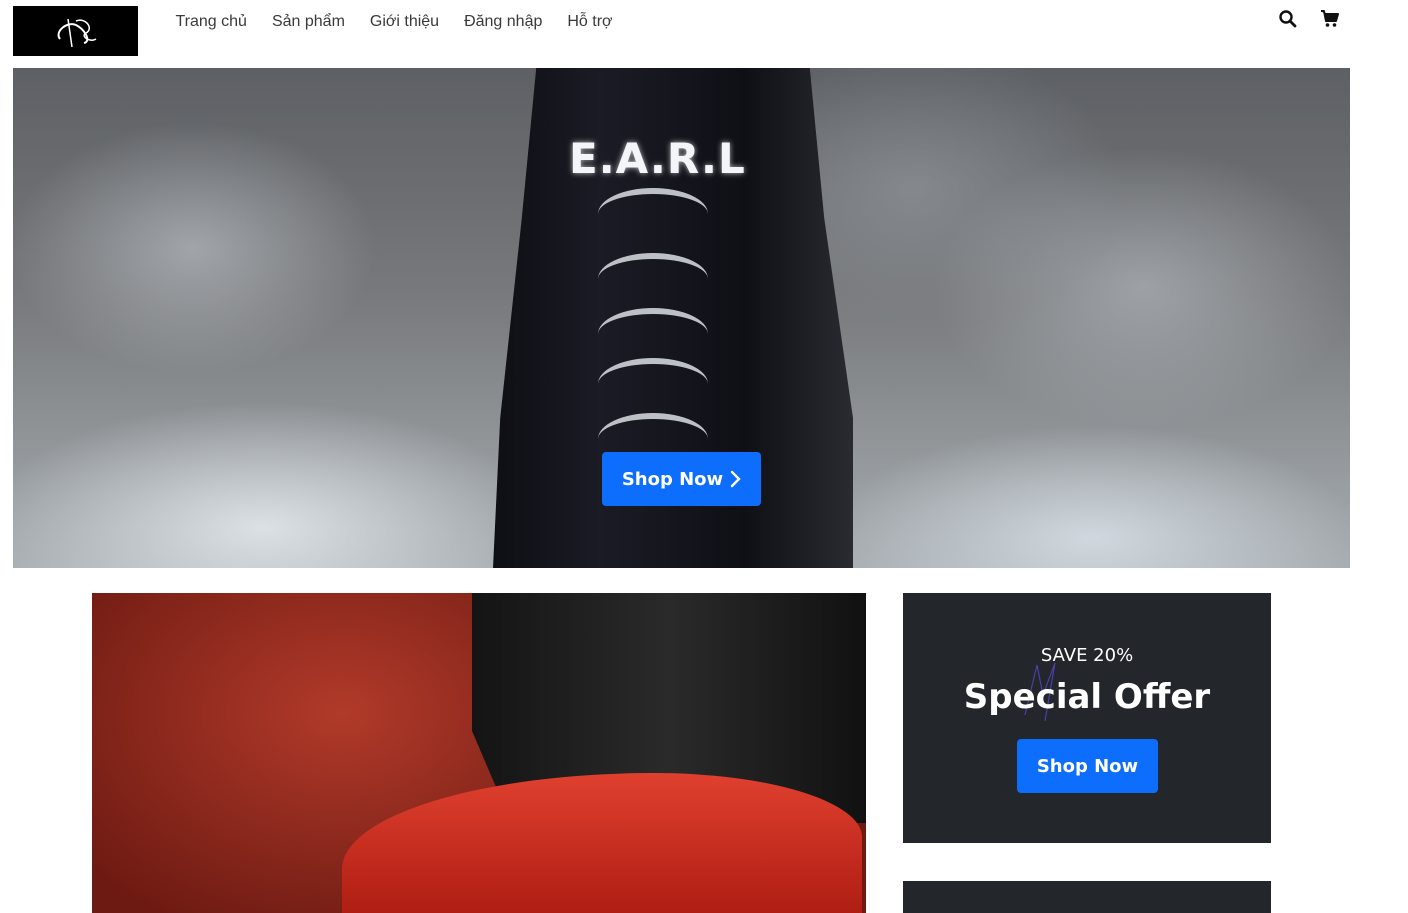  What do you see at coordinates (503, 22) in the screenshot?
I see `nav-item-login: Đăng nhập` at bounding box center [503, 22].